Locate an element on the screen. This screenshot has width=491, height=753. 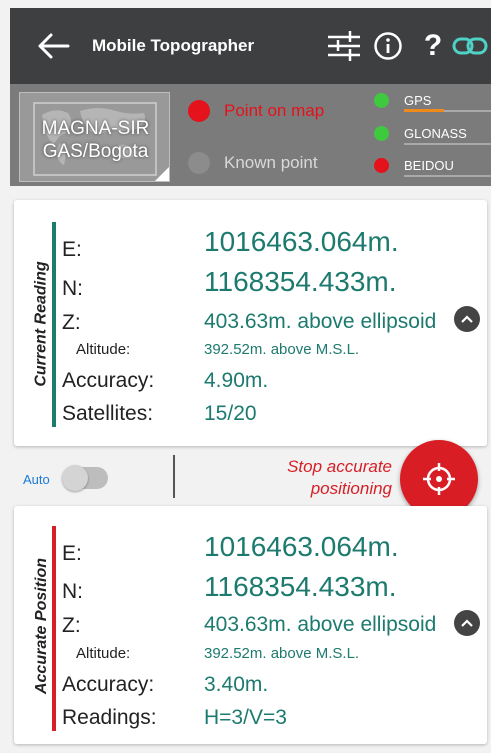
point-on-map-option: Point on map is located at coordinates (256, 111).